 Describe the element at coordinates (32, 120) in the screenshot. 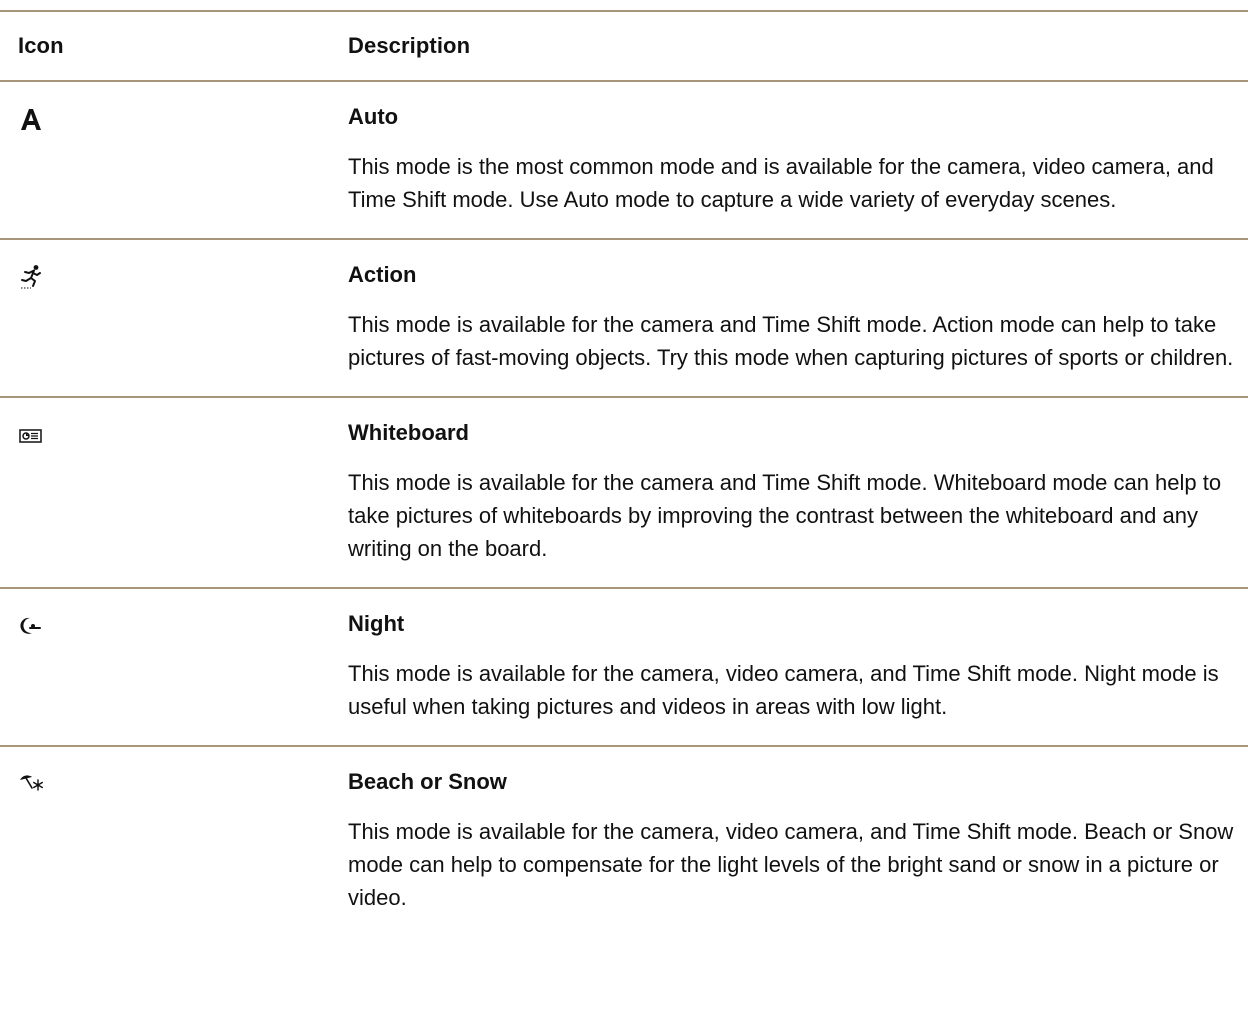

I see `auto-icon` at that location.